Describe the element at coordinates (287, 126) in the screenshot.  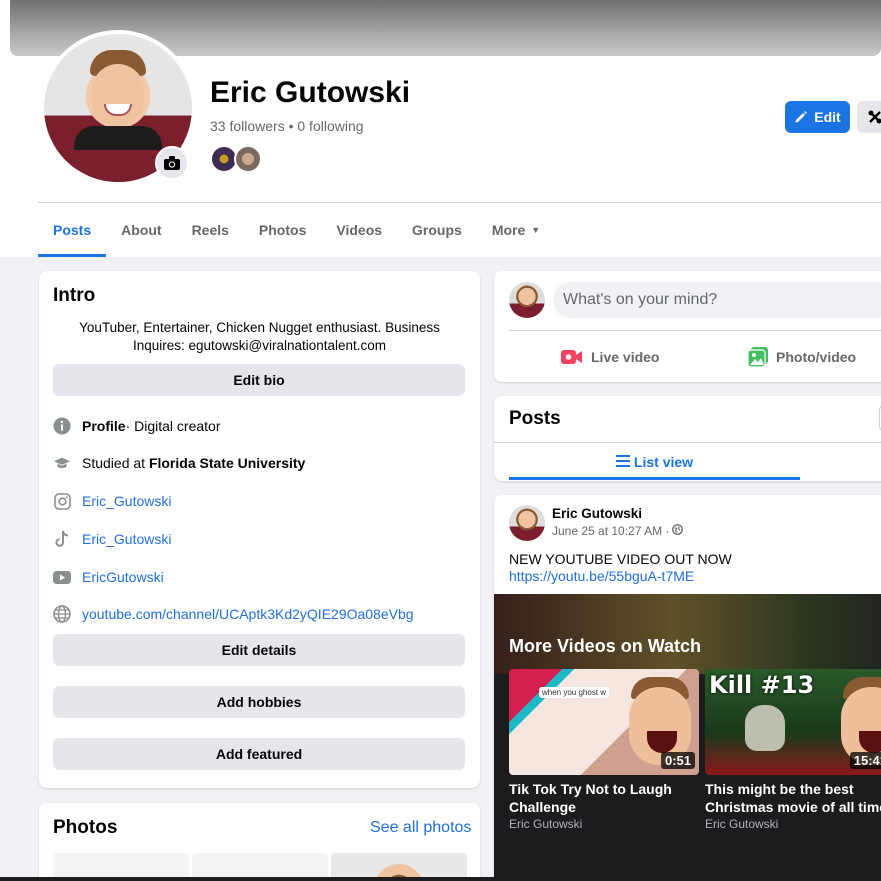
I see `follower-count: 33 followers • 0 following` at that location.